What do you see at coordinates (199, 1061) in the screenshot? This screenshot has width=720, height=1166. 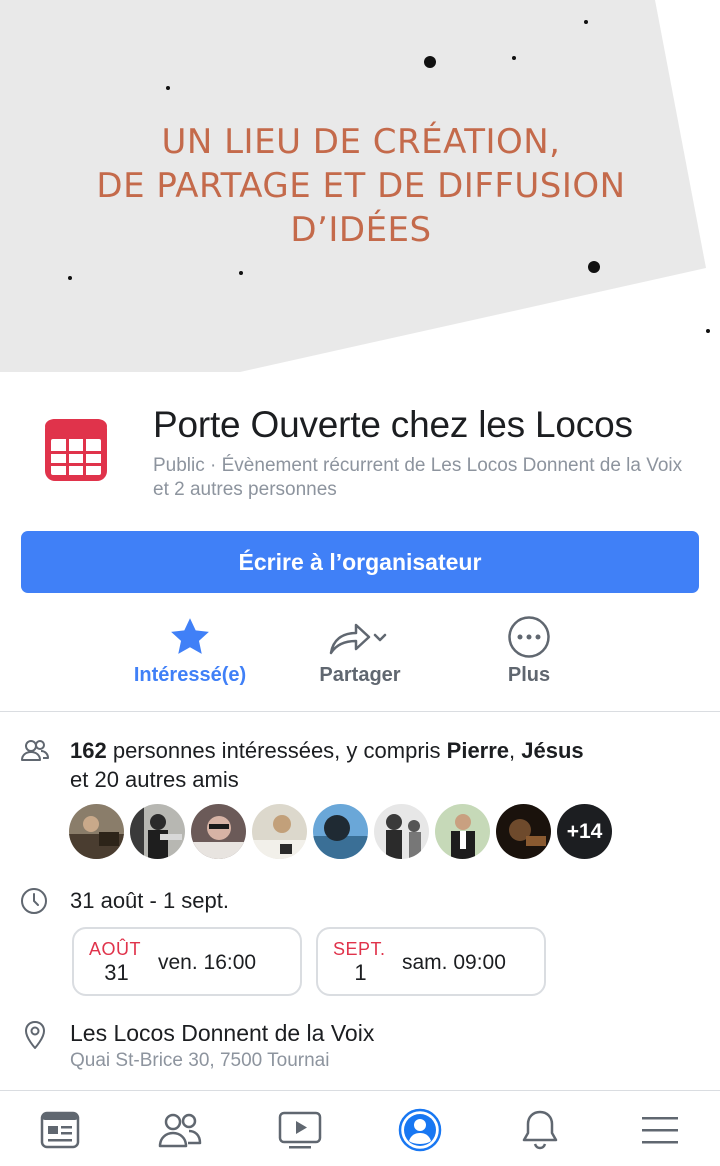 I see `location-address: Quai St-Brice 30, 7500 Tournai` at bounding box center [199, 1061].